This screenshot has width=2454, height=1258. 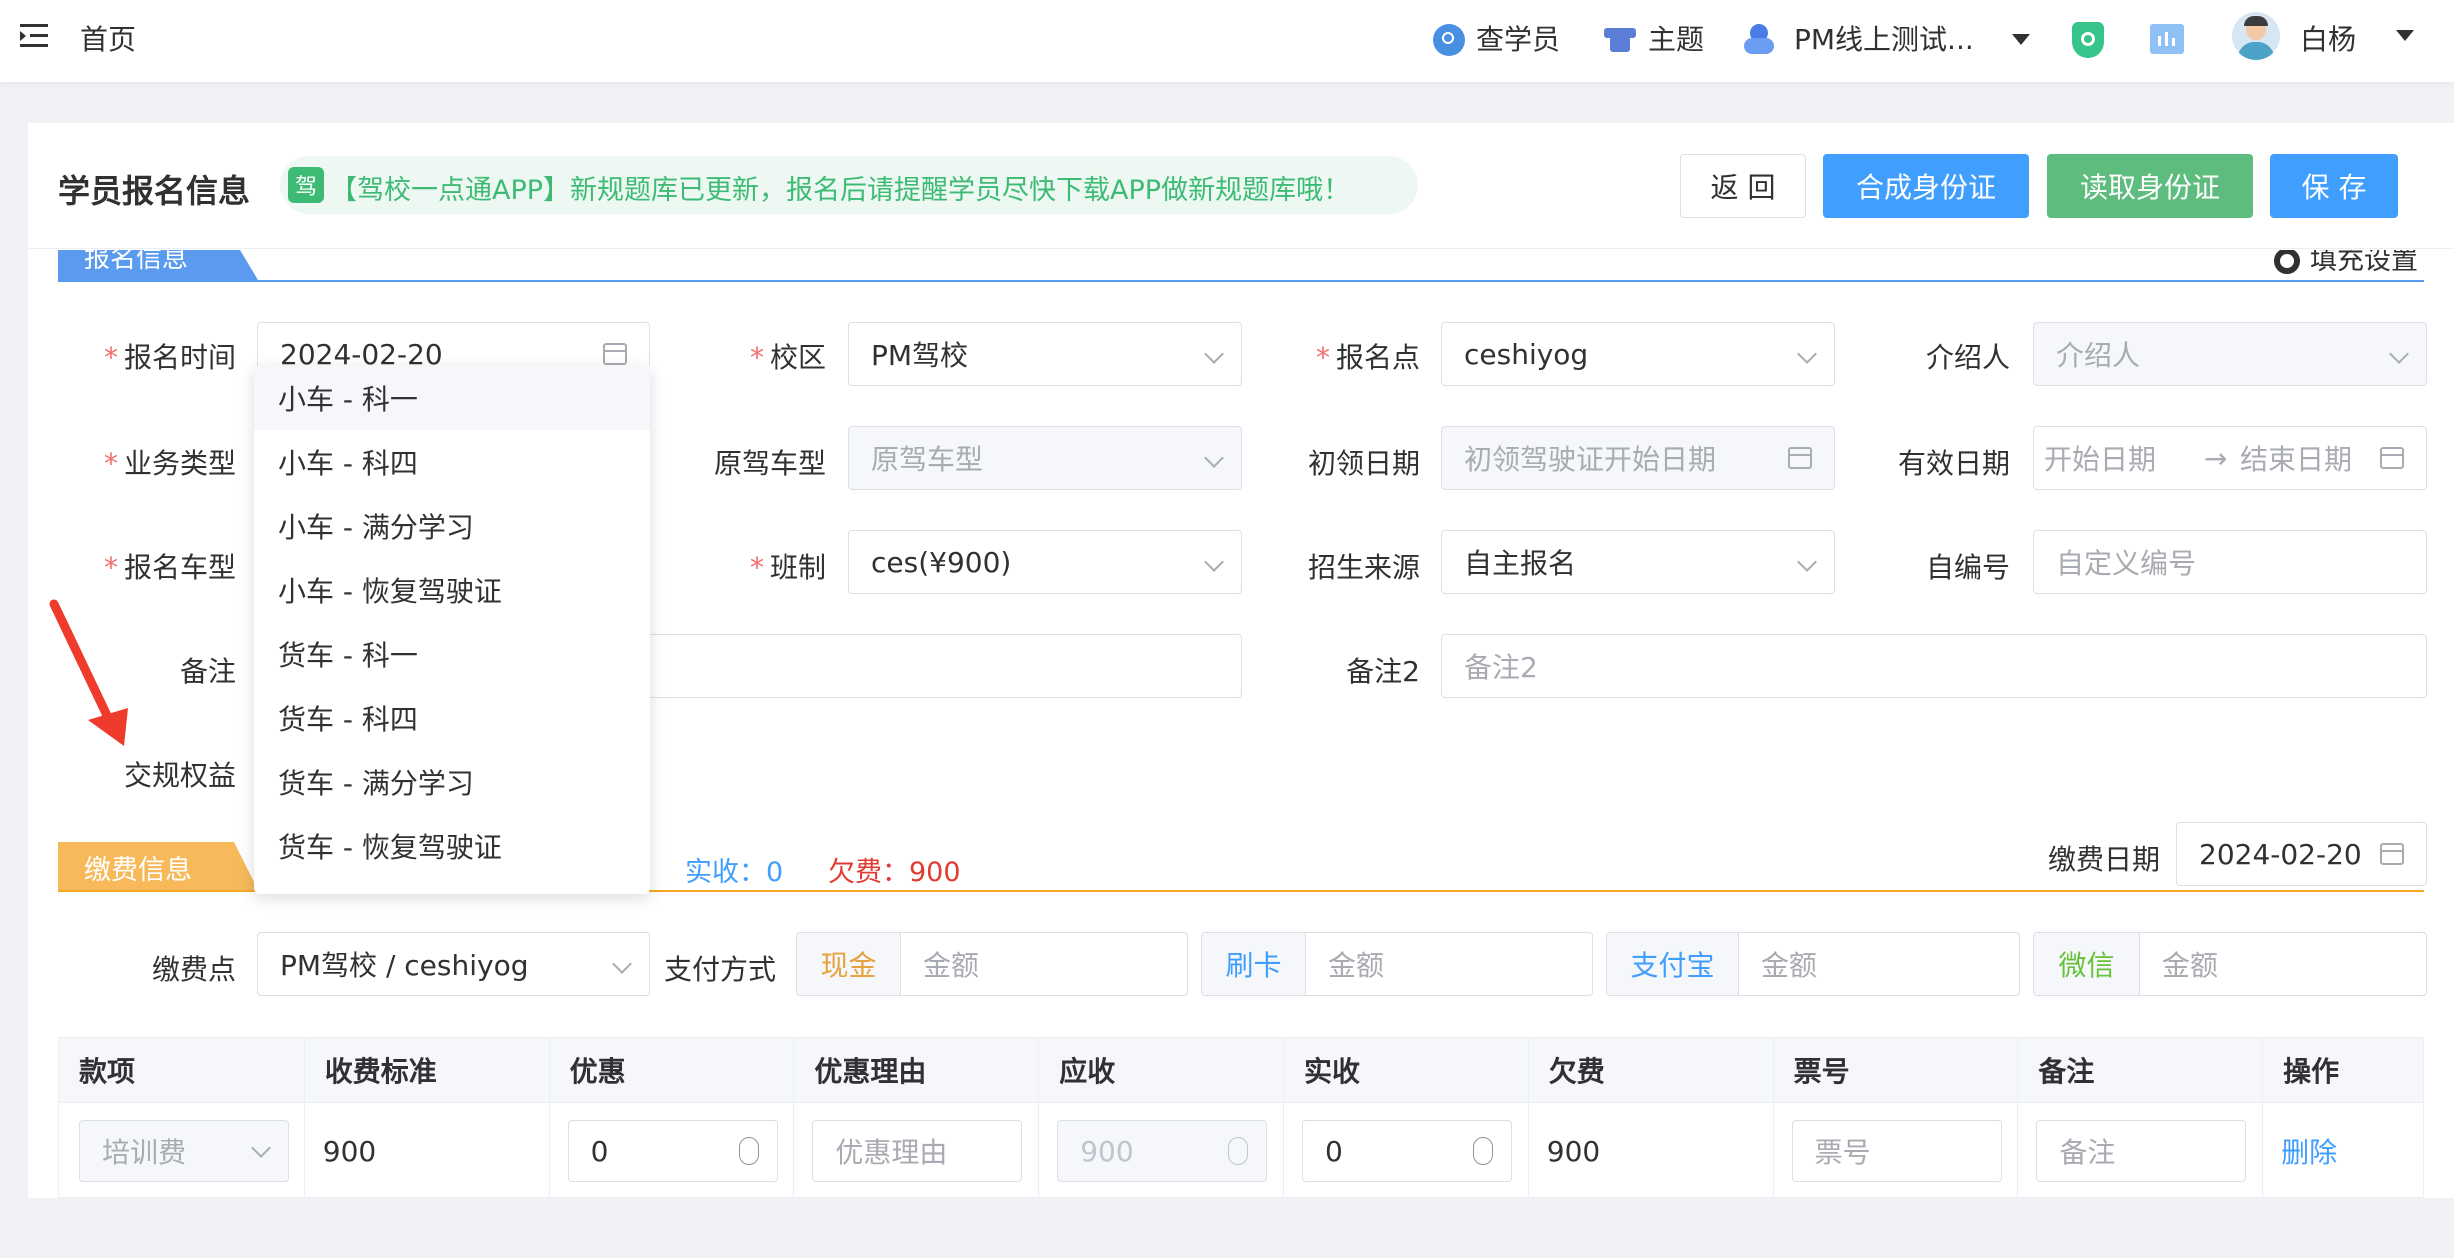 I want to click on traffic-rights-label: 交规权益, so click(x=179, y=775).